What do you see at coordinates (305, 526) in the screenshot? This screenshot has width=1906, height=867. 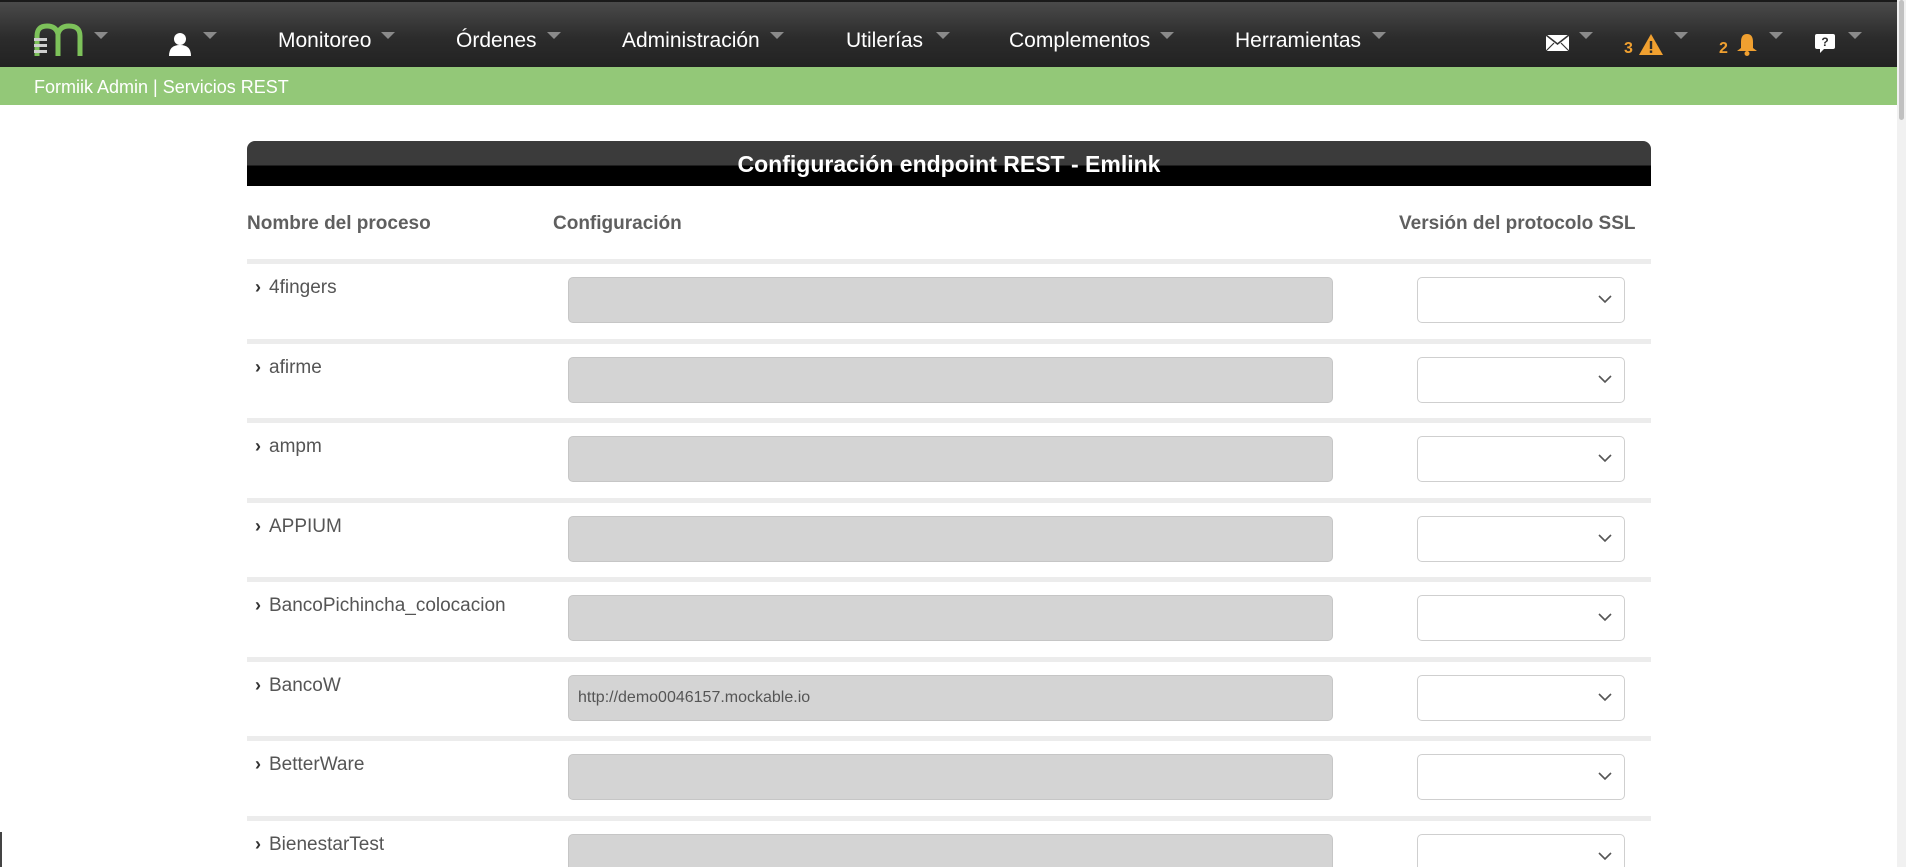 I see `process-name: APPIUM` at bounding box center [305, 526].